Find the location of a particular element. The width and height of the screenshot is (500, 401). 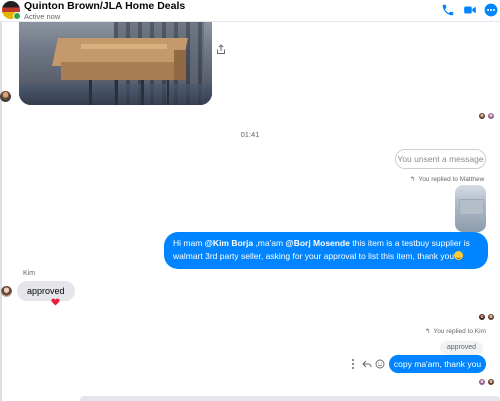

mention-borj-mosende: @Borj Mosende is located at coordinates (317, 243).